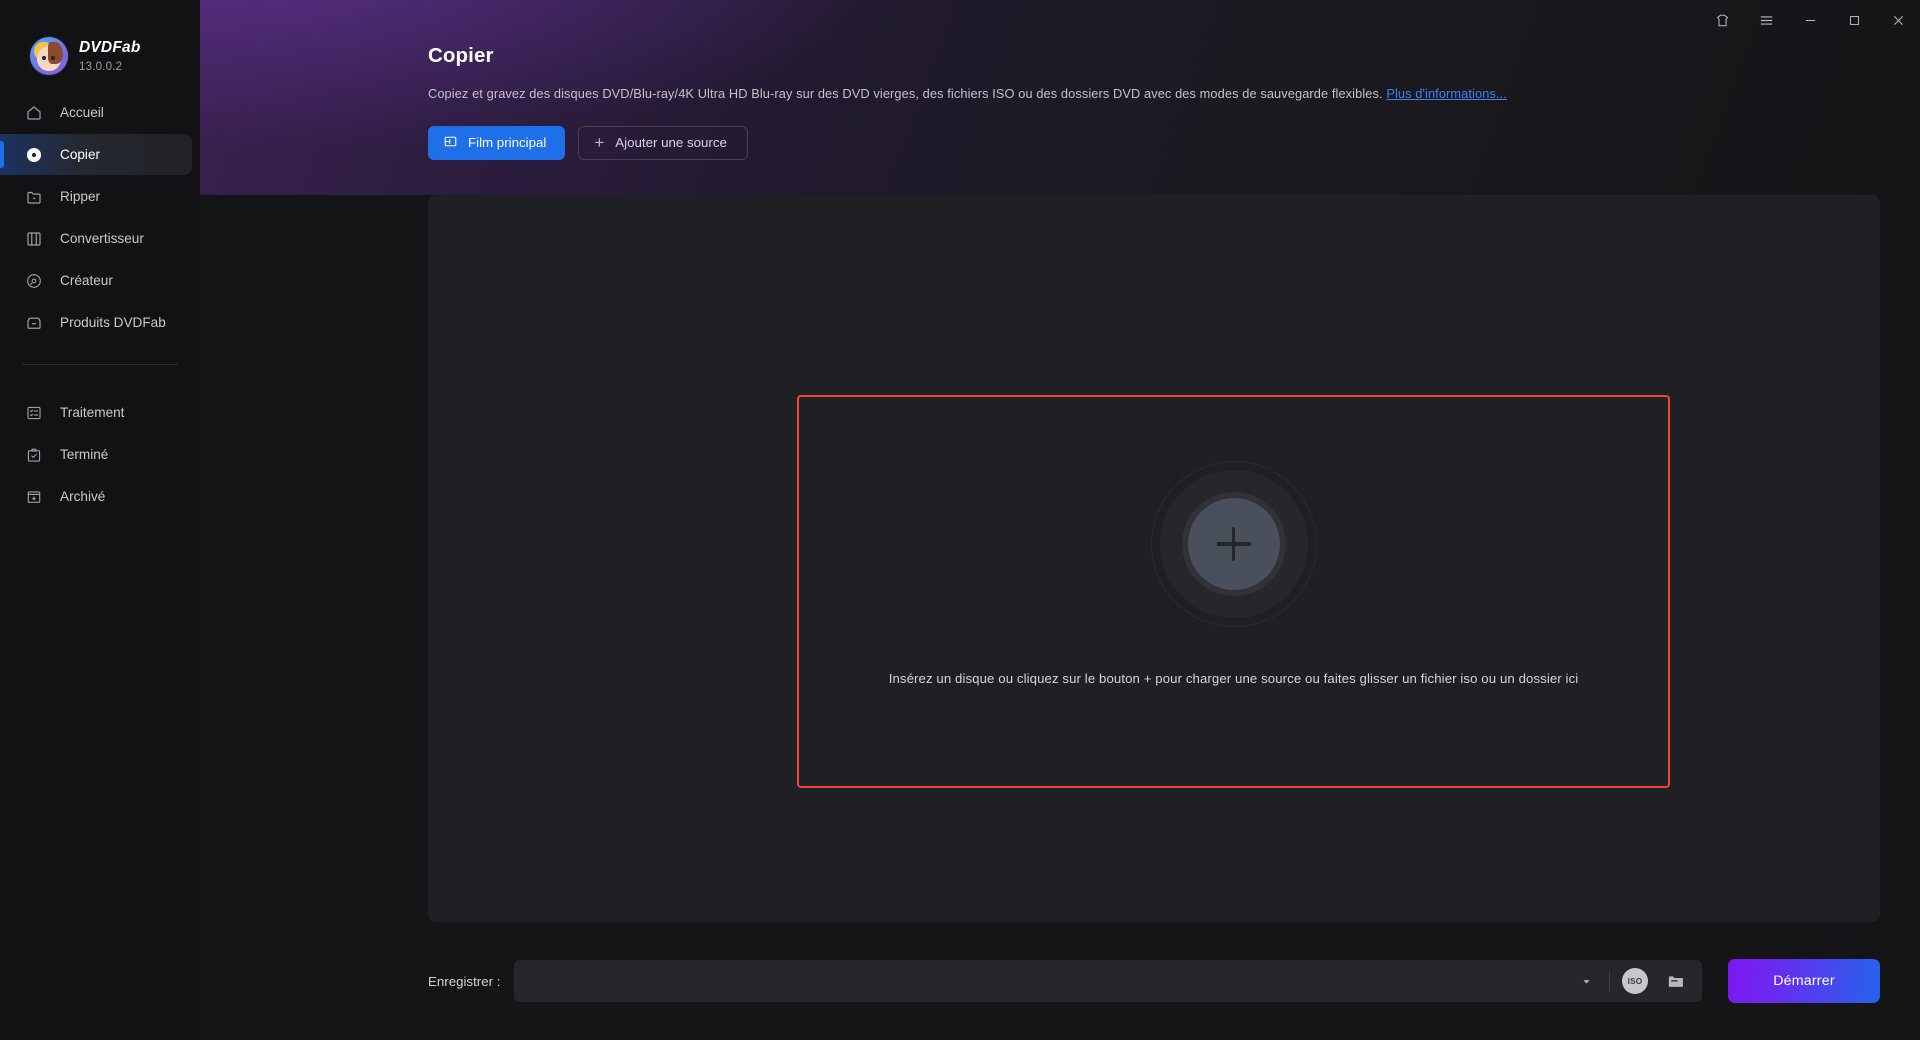  What do you see at coordinates (33, 496) in the screenshot?
I see `archive-icon` at bounding box center [33, 496].